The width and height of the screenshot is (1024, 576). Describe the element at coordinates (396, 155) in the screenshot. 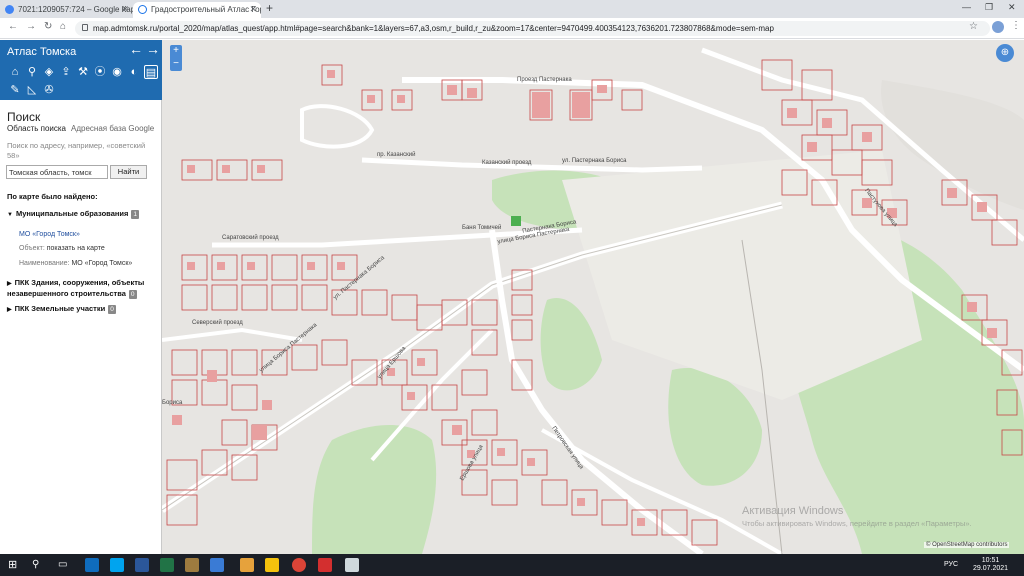

I see `street-label: пр. Казанский` at that location.